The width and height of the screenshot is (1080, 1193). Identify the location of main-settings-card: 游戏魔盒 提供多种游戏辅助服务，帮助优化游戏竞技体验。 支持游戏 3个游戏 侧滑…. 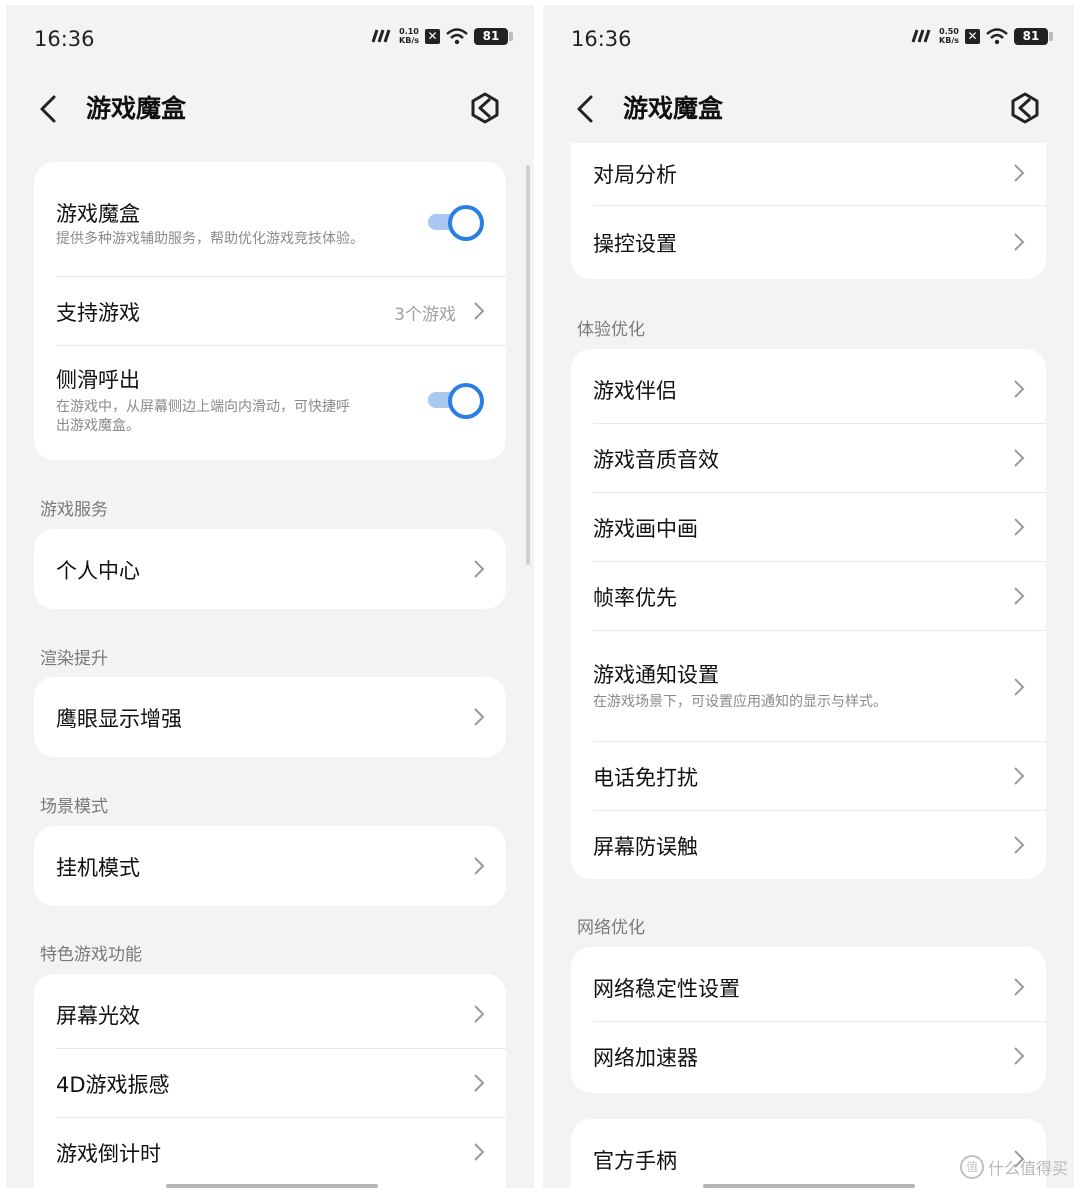
(270, 311).